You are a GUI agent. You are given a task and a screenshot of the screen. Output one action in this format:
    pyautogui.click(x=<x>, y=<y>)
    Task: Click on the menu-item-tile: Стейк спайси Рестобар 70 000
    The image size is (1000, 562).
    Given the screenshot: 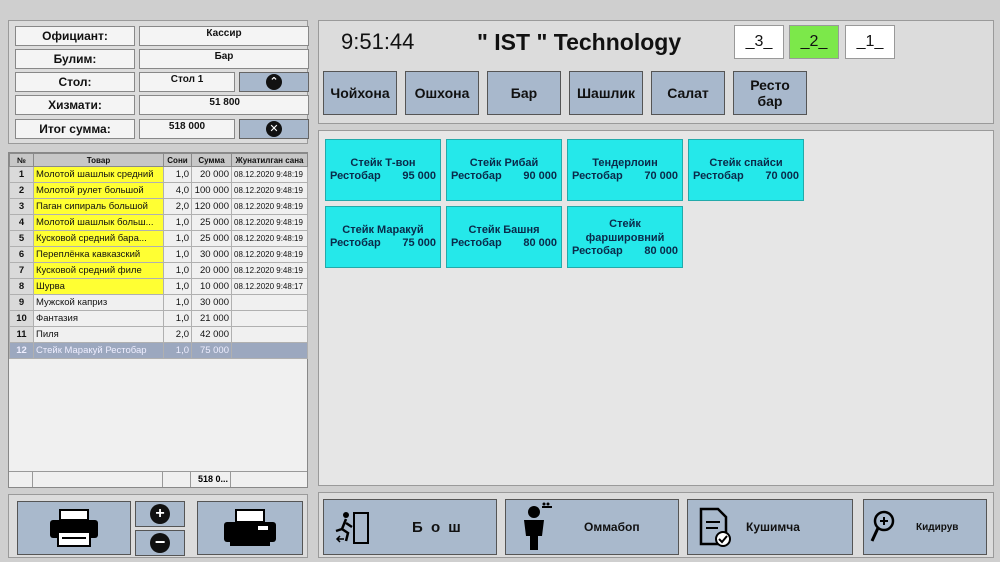 What is the action you would take?
    pyautogui.click(x=746, y=170)
    